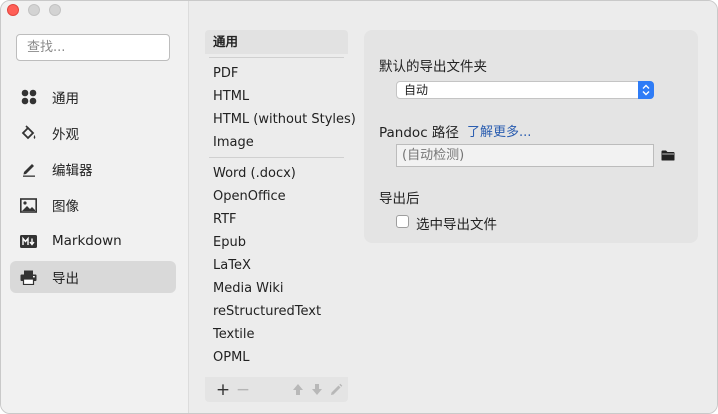  Describe the element at coordinates (646, 90) in the screenshot. I see `chevron-up-down-icon` at that location.